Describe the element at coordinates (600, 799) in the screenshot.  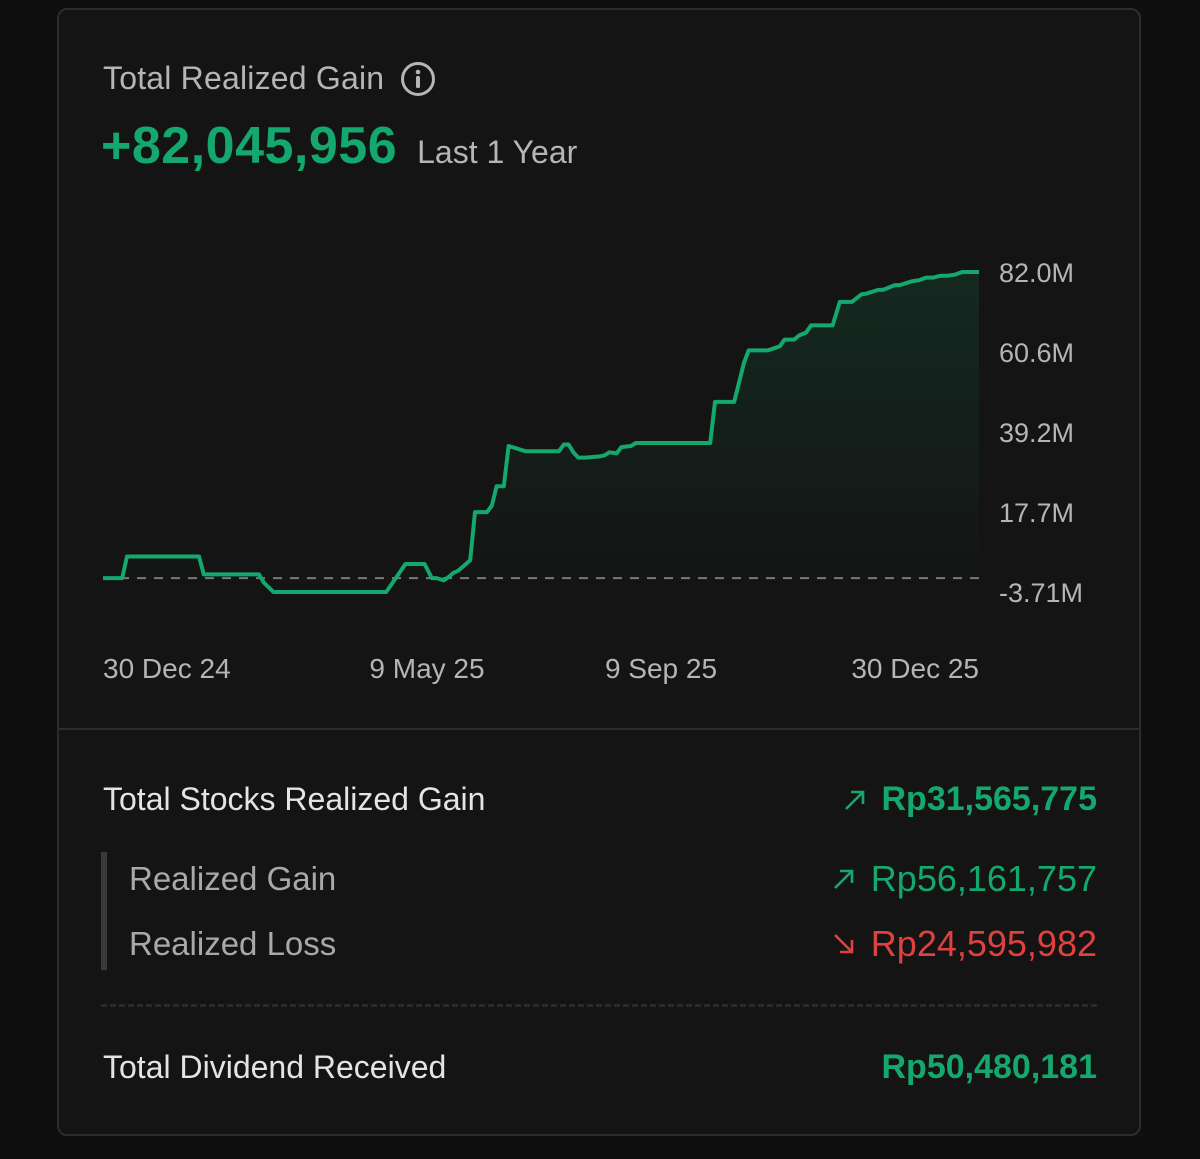
I see `stocks-realized-gain-row: Total Stocks Realized Gain Rp31,565,775` at that location.